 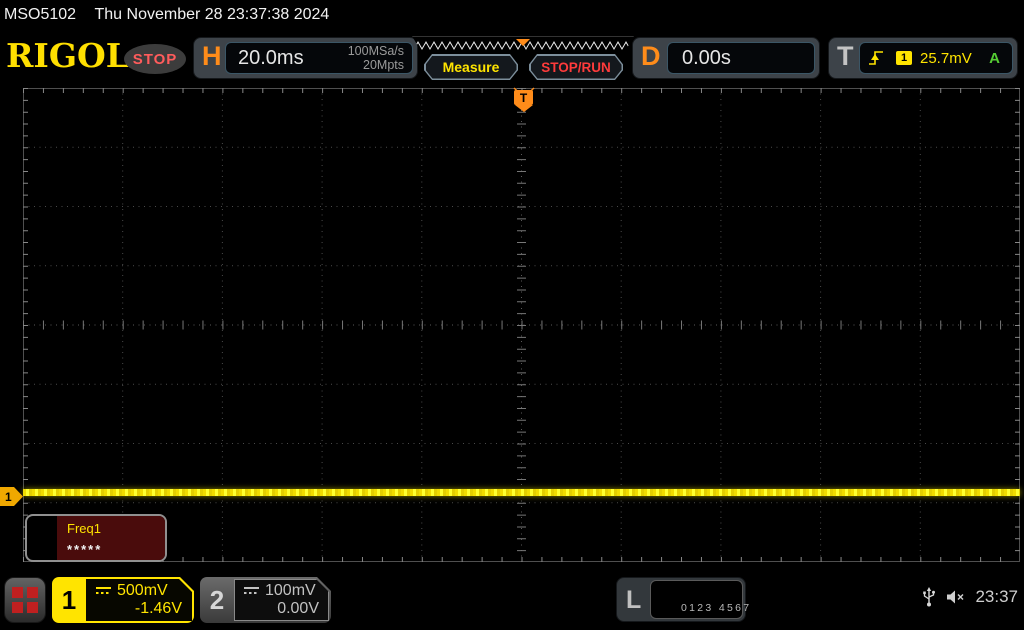 I want to click on preview-zigzag-icon, so click(x=523, y=45).